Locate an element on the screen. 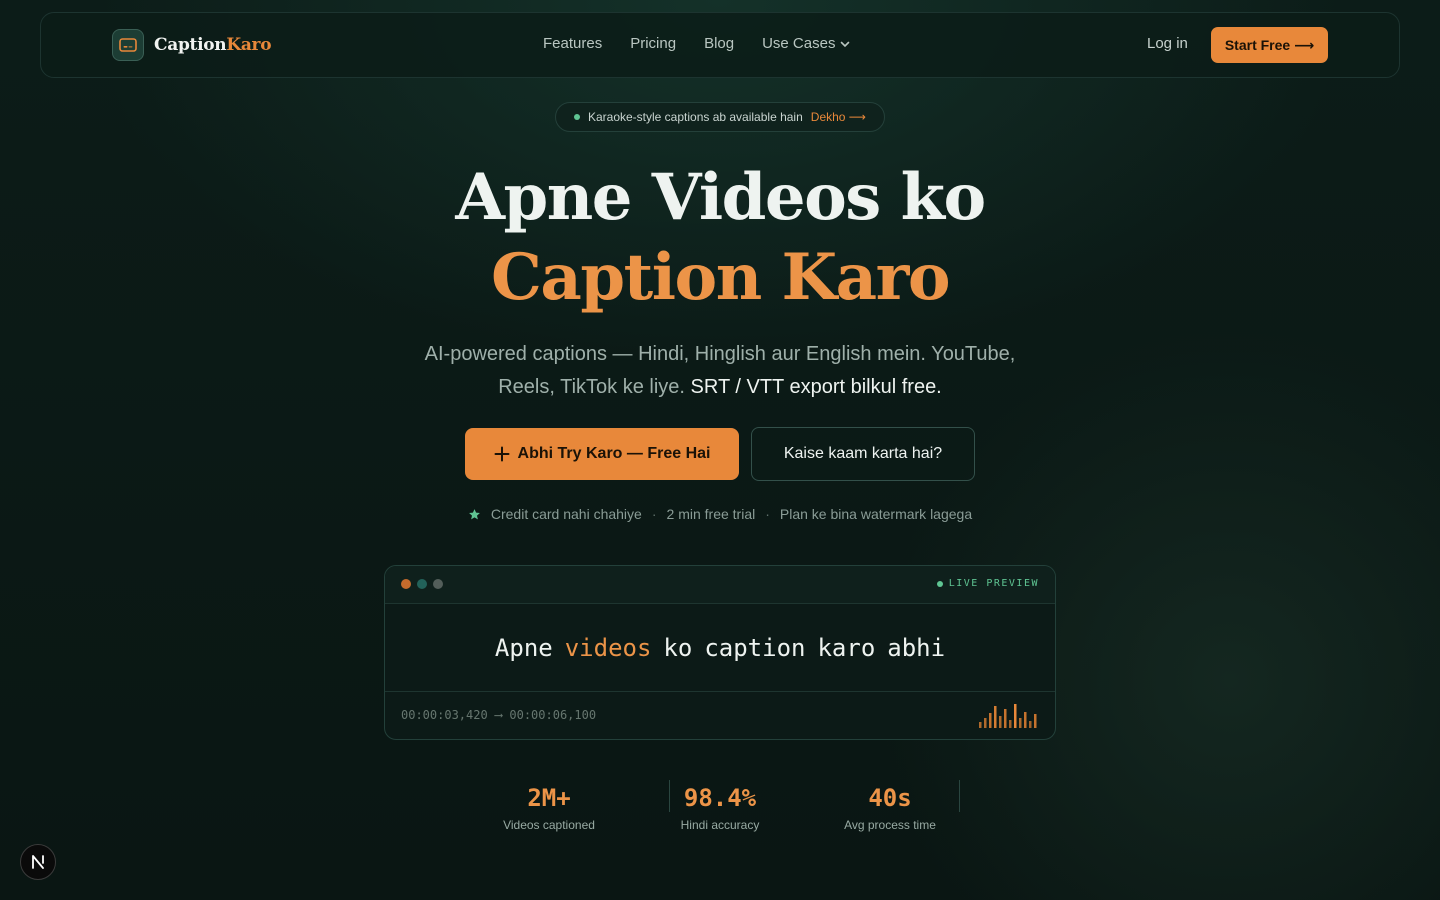  window-dots is located at coordinates (422, 584).